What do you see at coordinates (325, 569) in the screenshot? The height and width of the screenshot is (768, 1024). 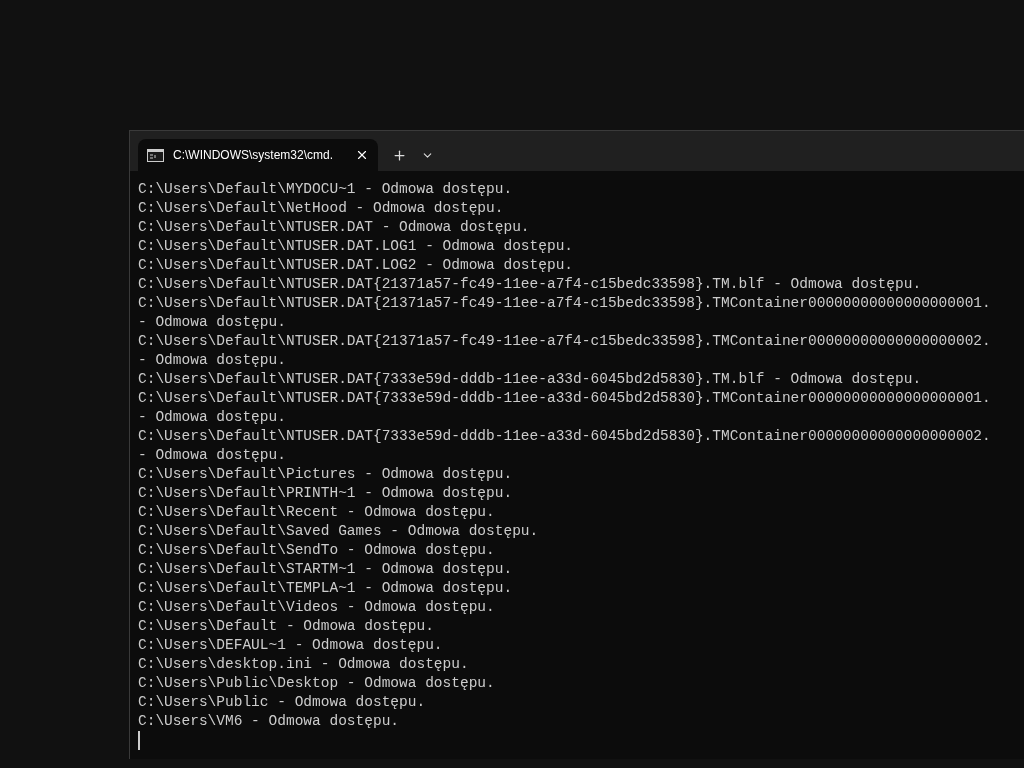 I see `output-line: C:\Users\Default\STARTM~1 - Odmowa dostępu.` at bounding box center [325, 569].